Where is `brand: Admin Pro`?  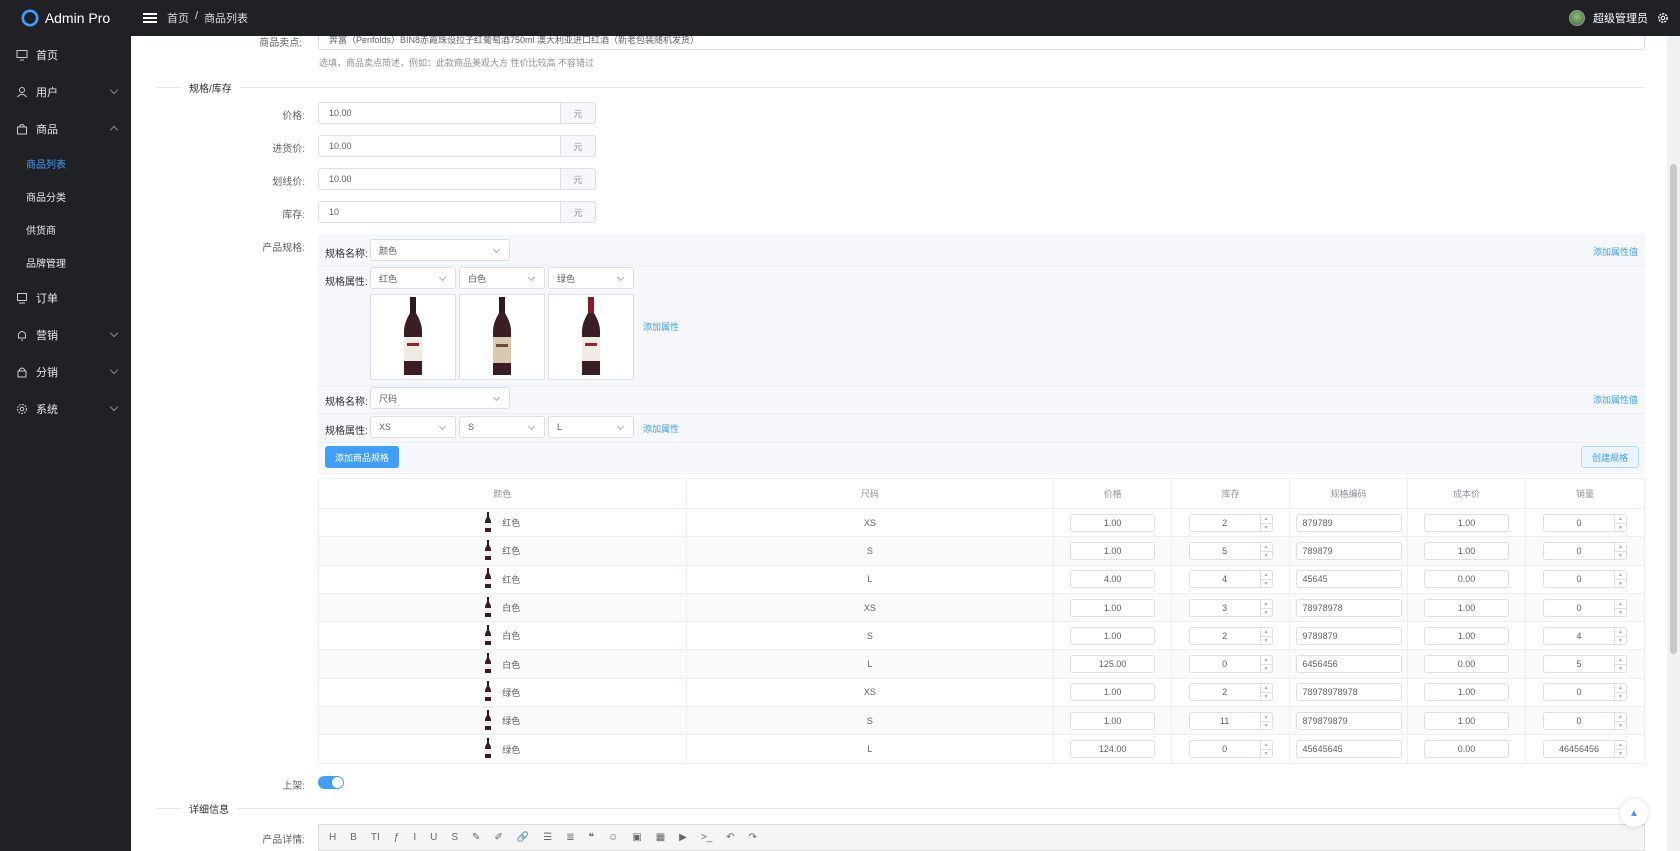 brand: Admin Pro is located at coordinates (65, 18).